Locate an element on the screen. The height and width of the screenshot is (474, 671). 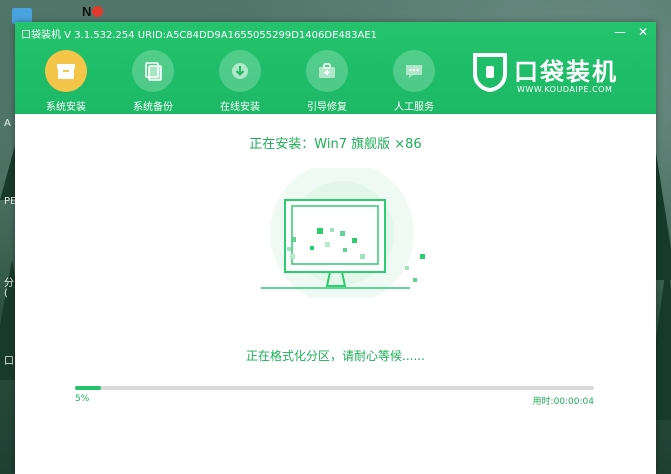
install-progress-bar is located at coordinates (334, 388).